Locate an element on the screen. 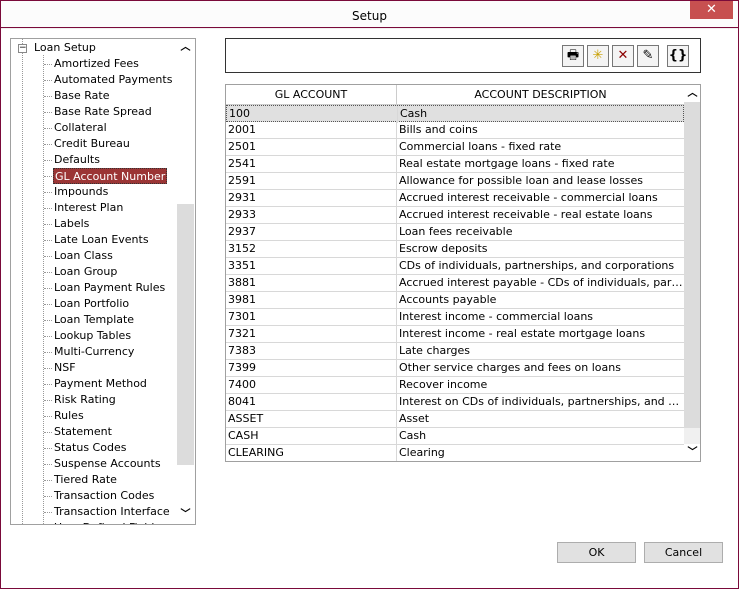  account-description-cell: Recover income is located at coordinates (541, 385).